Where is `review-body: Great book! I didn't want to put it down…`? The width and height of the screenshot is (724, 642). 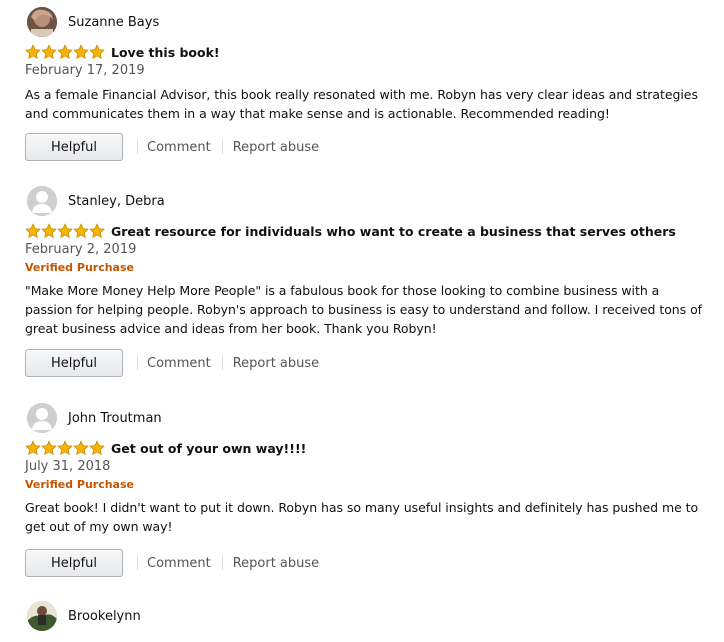 review-body: Great book! I didn't want to put it down… is located at coordinates (362, 517).